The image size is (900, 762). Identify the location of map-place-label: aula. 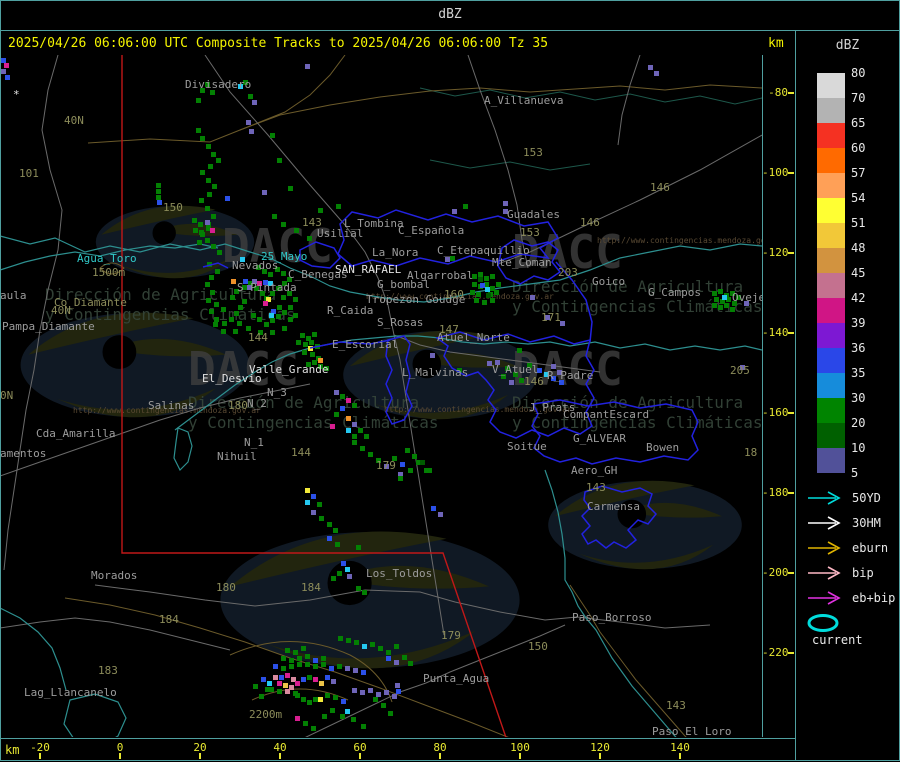
(13, 295).